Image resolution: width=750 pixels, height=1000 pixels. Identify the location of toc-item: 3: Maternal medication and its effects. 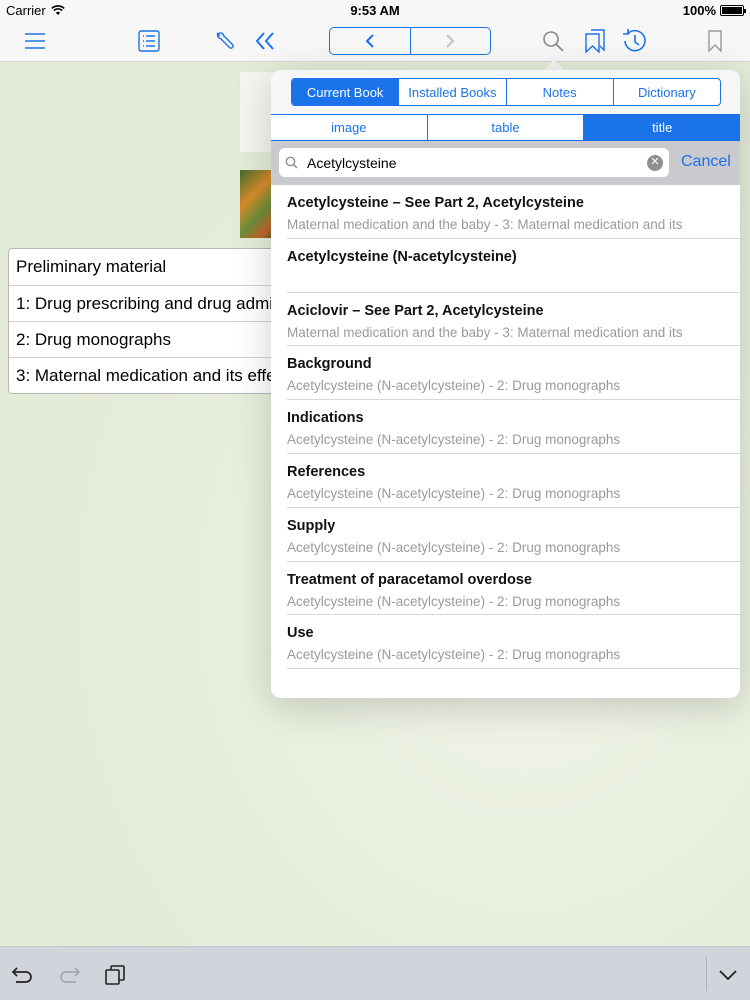
(148, 375).